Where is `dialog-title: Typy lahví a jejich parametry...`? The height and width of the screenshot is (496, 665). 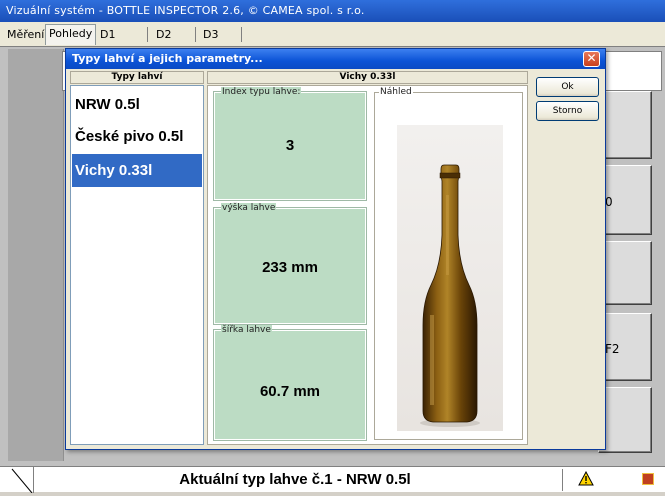 dialog-title: Typy lahví a jejich parametry... is located at coordinates (167, 58).